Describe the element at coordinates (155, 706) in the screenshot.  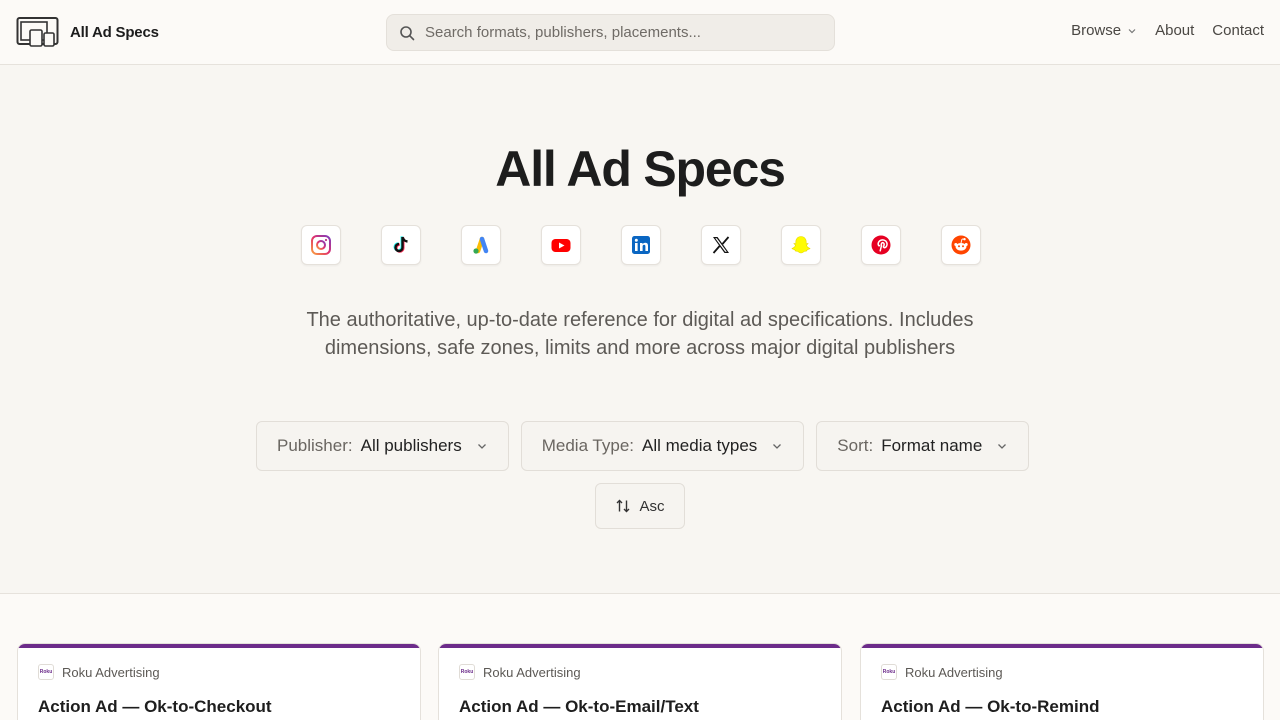
I see `card-title: Action Ad — Ok-to-Checkout` at that location.